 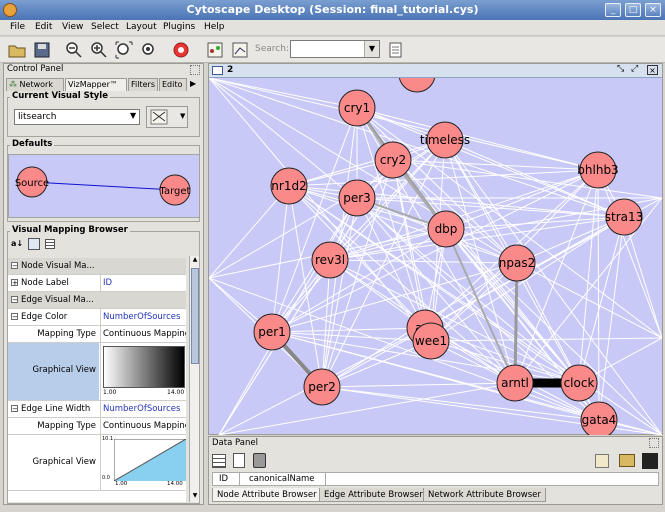 I want to click on column-canonical-name: canonicalName, so click(x=282, y=479).